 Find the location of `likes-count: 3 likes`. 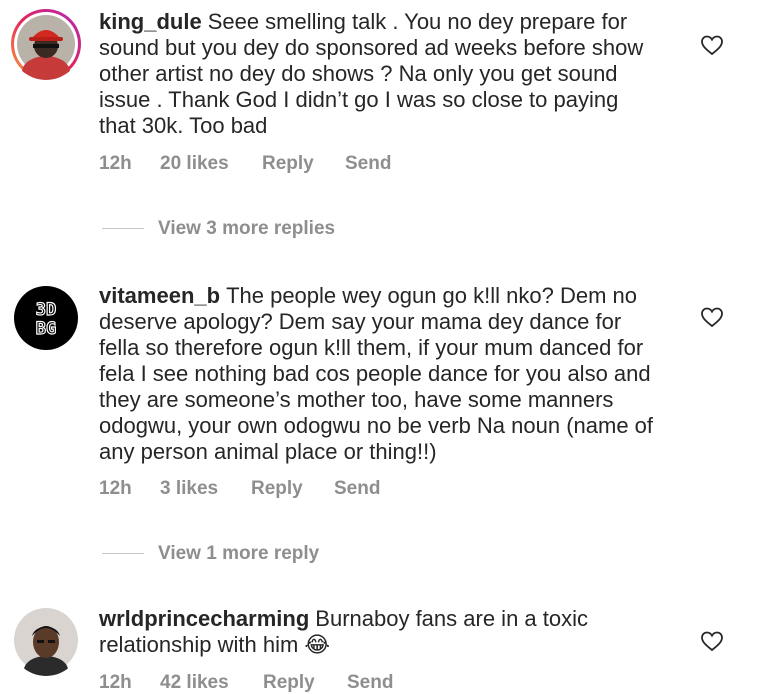

likes-count: 3 likes is located at coordinates (189, 489).